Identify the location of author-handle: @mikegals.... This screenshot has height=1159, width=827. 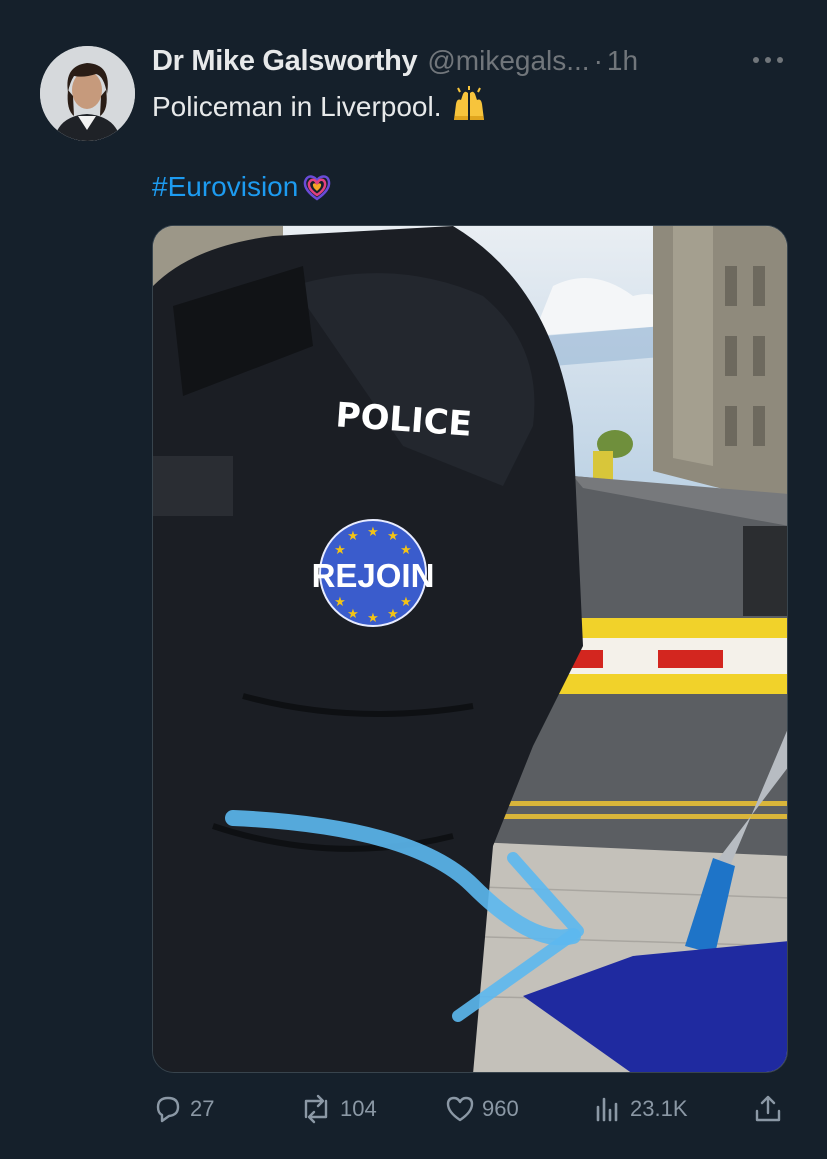
(508, 61).